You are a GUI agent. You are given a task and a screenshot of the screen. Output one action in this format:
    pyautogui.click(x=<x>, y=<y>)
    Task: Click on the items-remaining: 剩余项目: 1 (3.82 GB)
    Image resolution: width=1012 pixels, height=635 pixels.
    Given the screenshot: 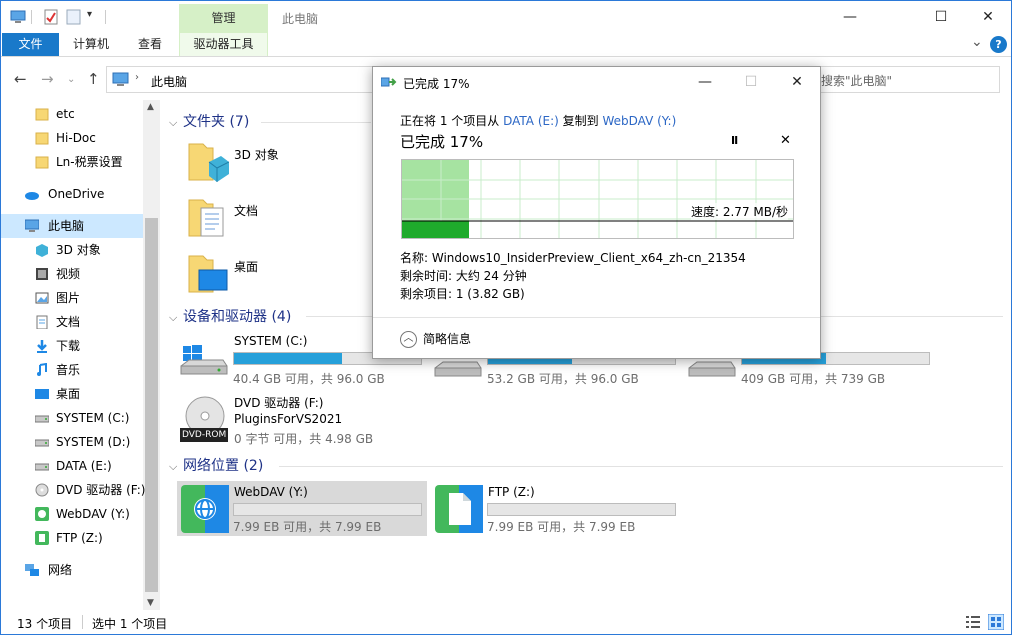 What is the action you would take?
    pyautogui.click(x=462, y=294)
    